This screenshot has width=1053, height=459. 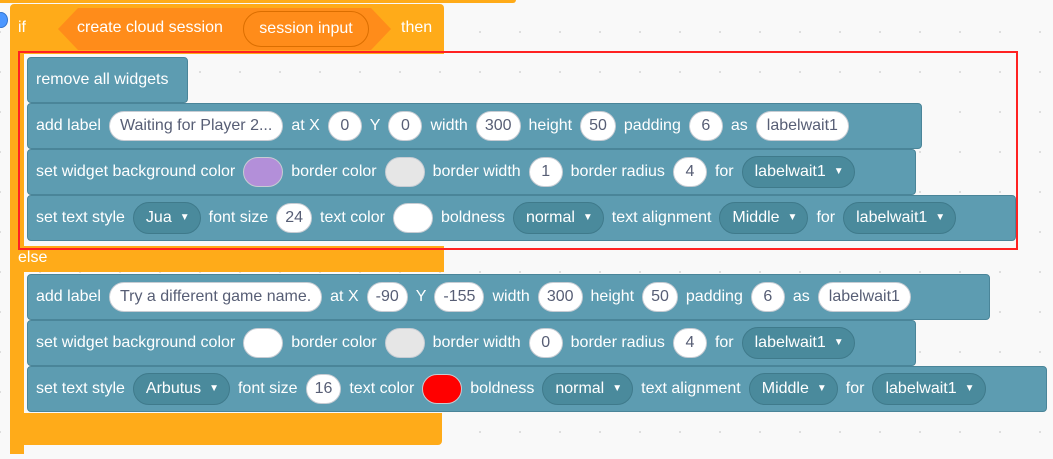 I want to click on font-size-label: font size, so click(x=267, y=388).